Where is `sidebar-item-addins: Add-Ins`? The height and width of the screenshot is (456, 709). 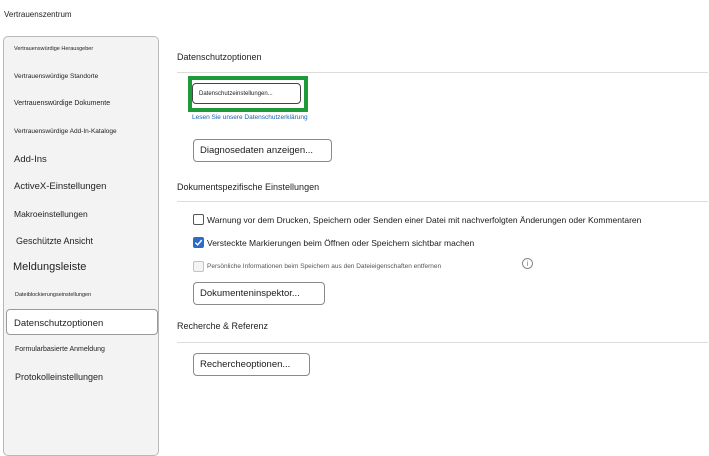
sidebar-item-addins: Add-Ins is located at coordinates (30, 159).